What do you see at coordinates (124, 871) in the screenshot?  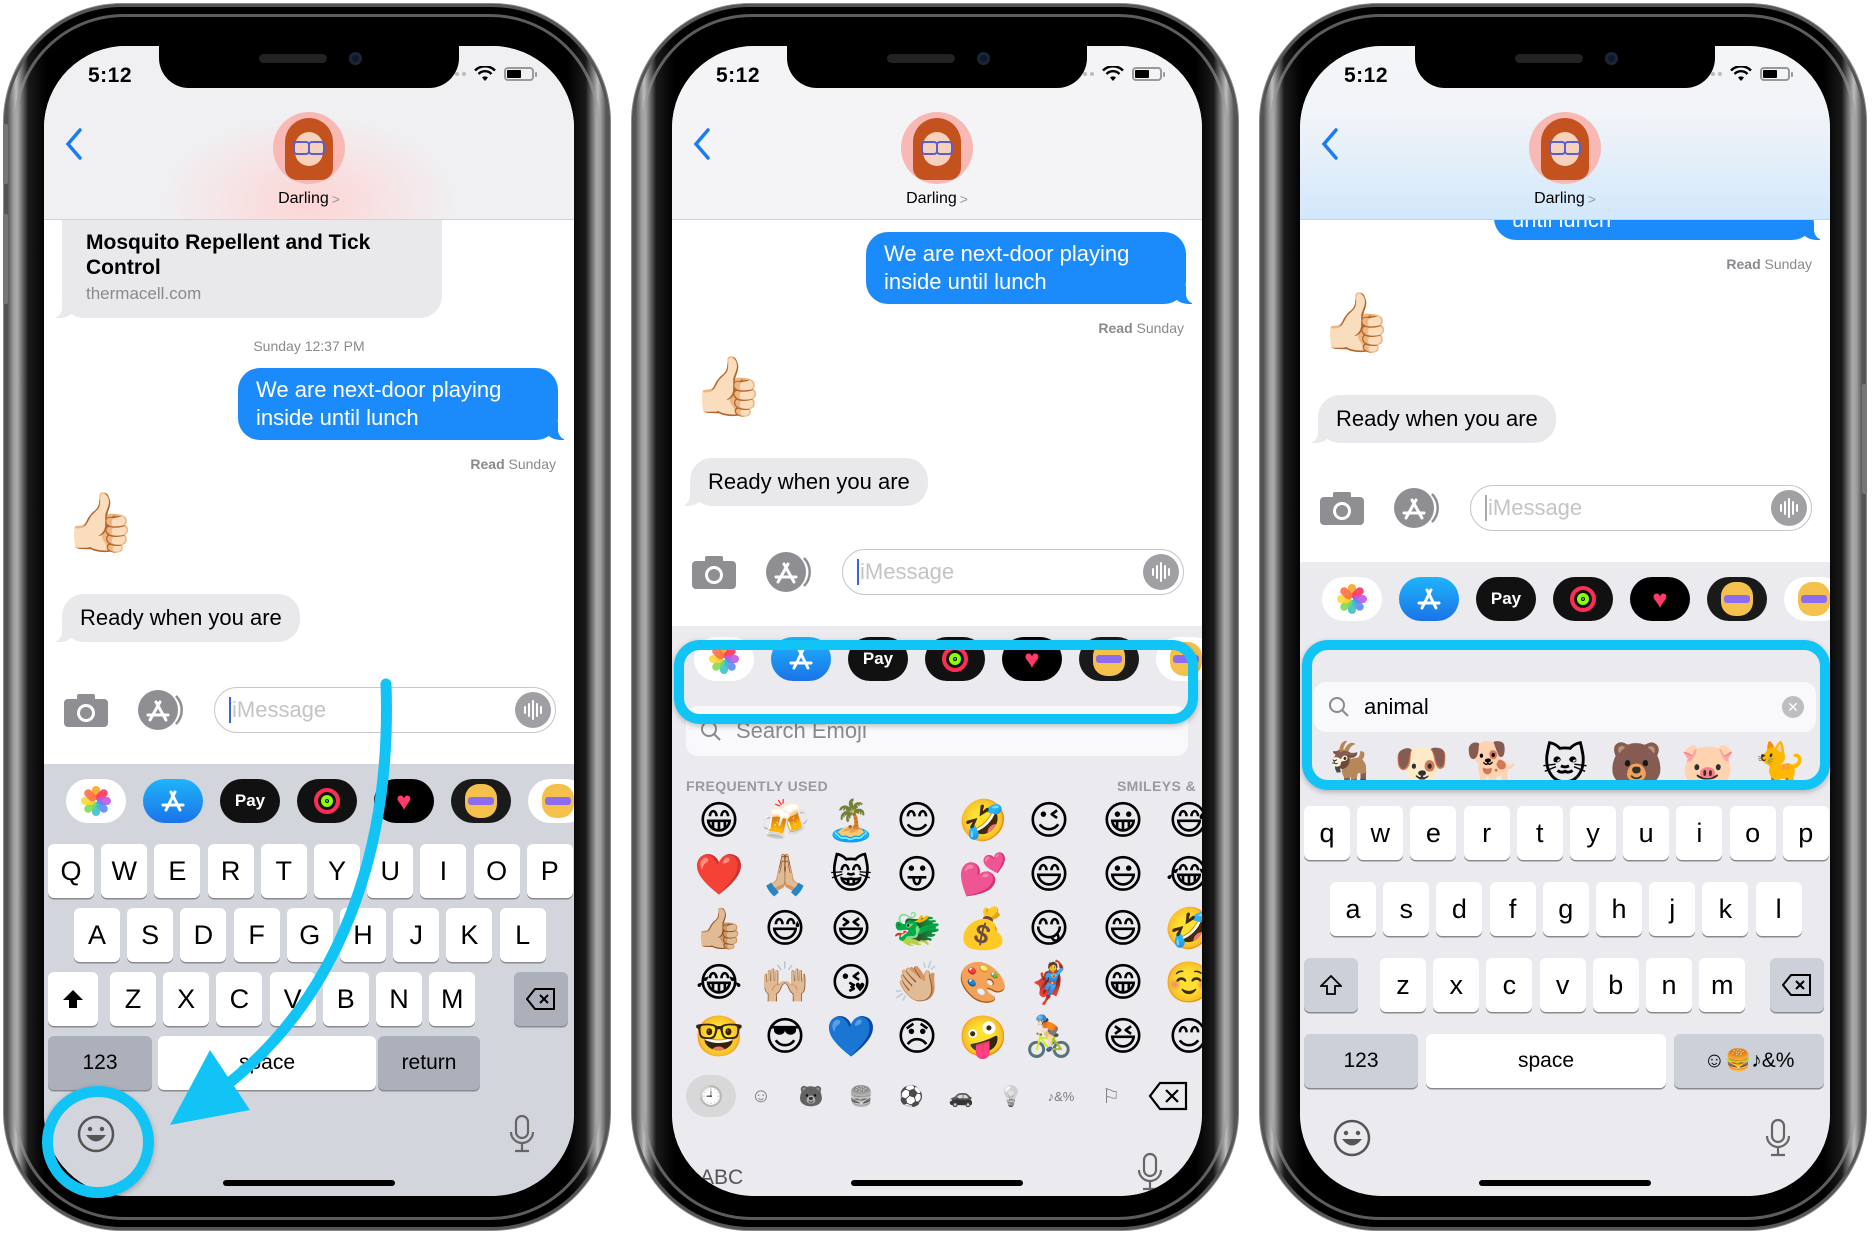 I see `key-w: W` at bounding box center [124, 871].